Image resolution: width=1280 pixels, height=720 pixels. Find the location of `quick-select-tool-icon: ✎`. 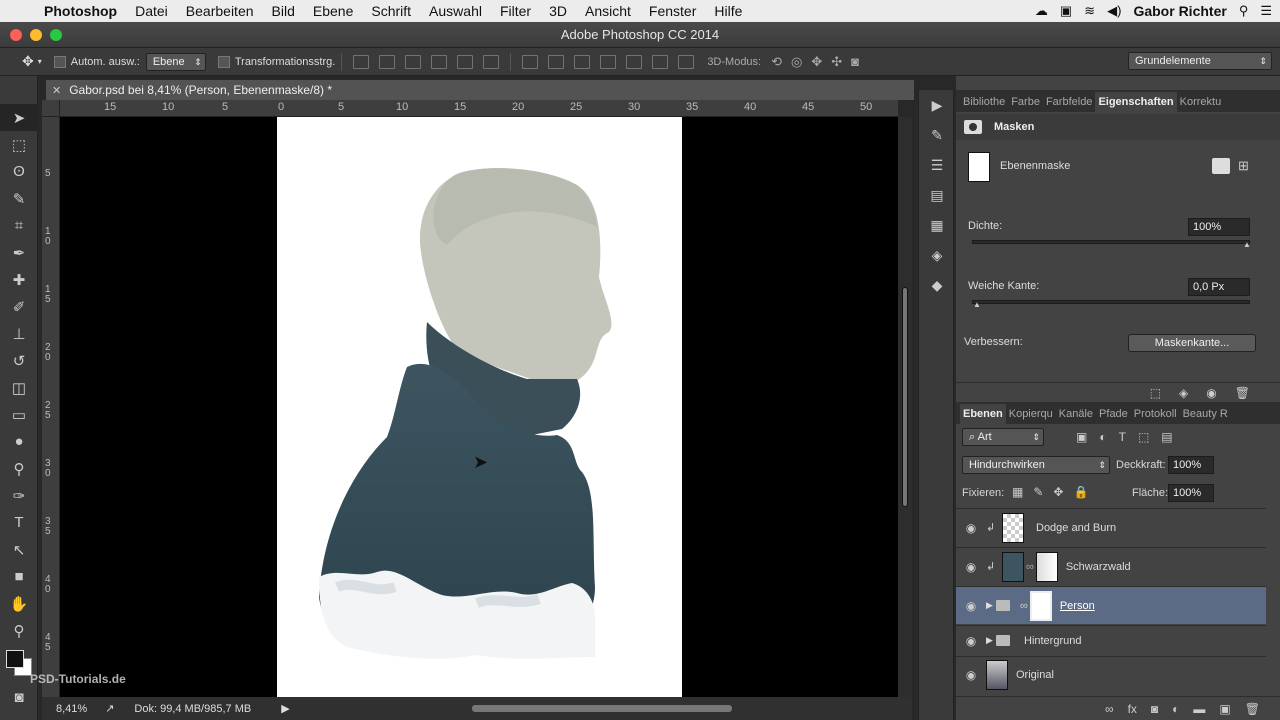

quick-select-tool-icon: ✎ is located at coordinates (19, 198).